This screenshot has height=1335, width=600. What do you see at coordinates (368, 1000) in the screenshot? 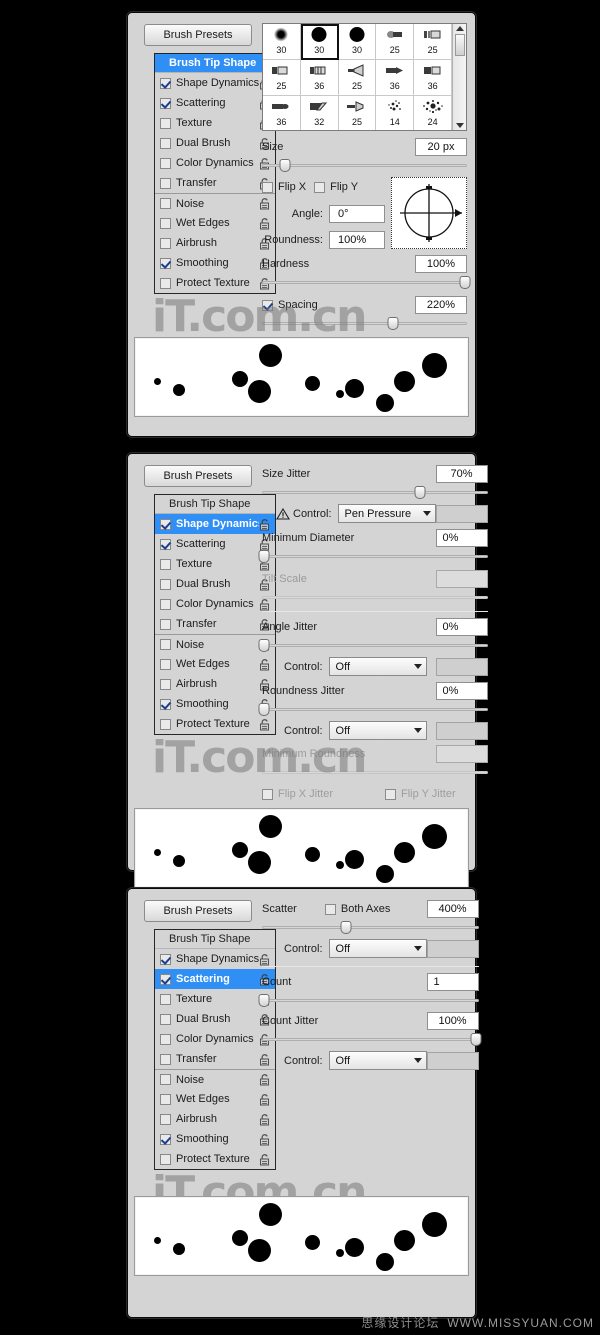
I see `count-slider` at bounding box center [368, 1000].